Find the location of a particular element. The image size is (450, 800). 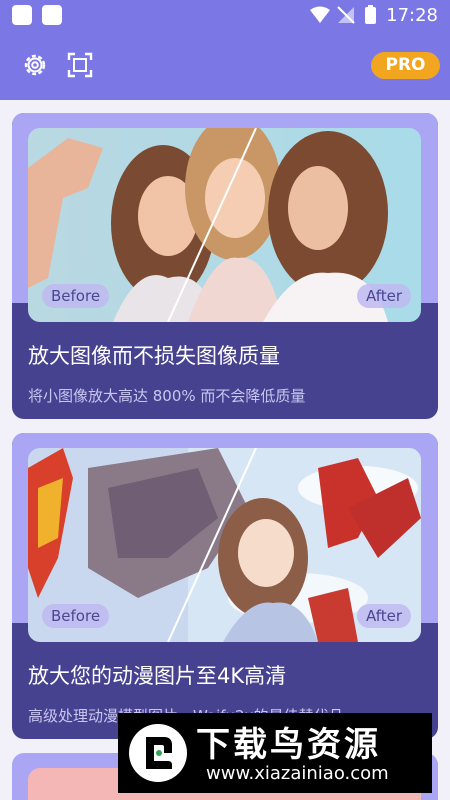

status-bar: 17:28 is located at coordinates (225, 15).